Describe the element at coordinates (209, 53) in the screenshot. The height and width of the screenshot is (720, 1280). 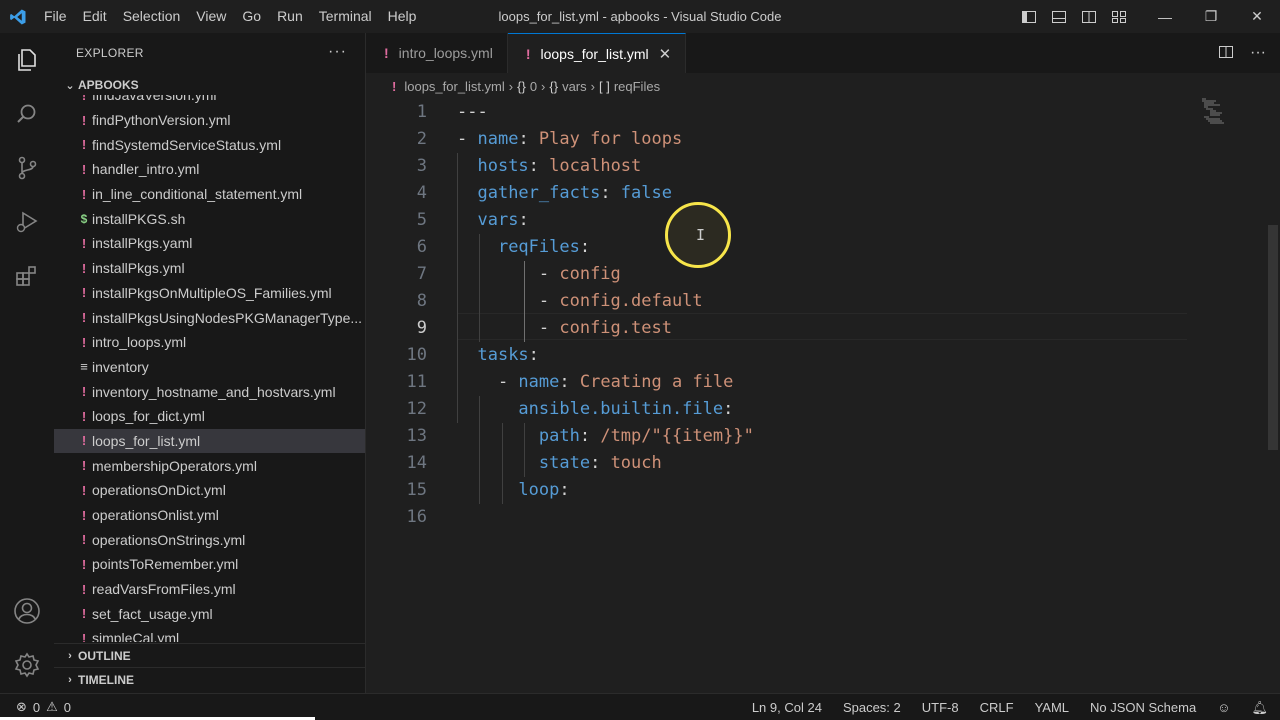
I see `explorer-header: EXPLORER ···` at that location.